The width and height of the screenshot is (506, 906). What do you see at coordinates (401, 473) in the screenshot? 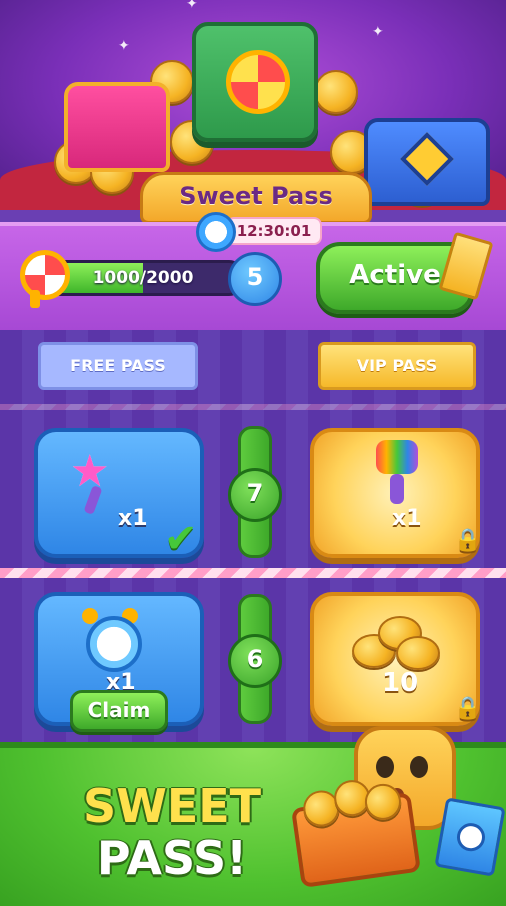
I see `paint-brush-icon` at bounding box center [401, 473].